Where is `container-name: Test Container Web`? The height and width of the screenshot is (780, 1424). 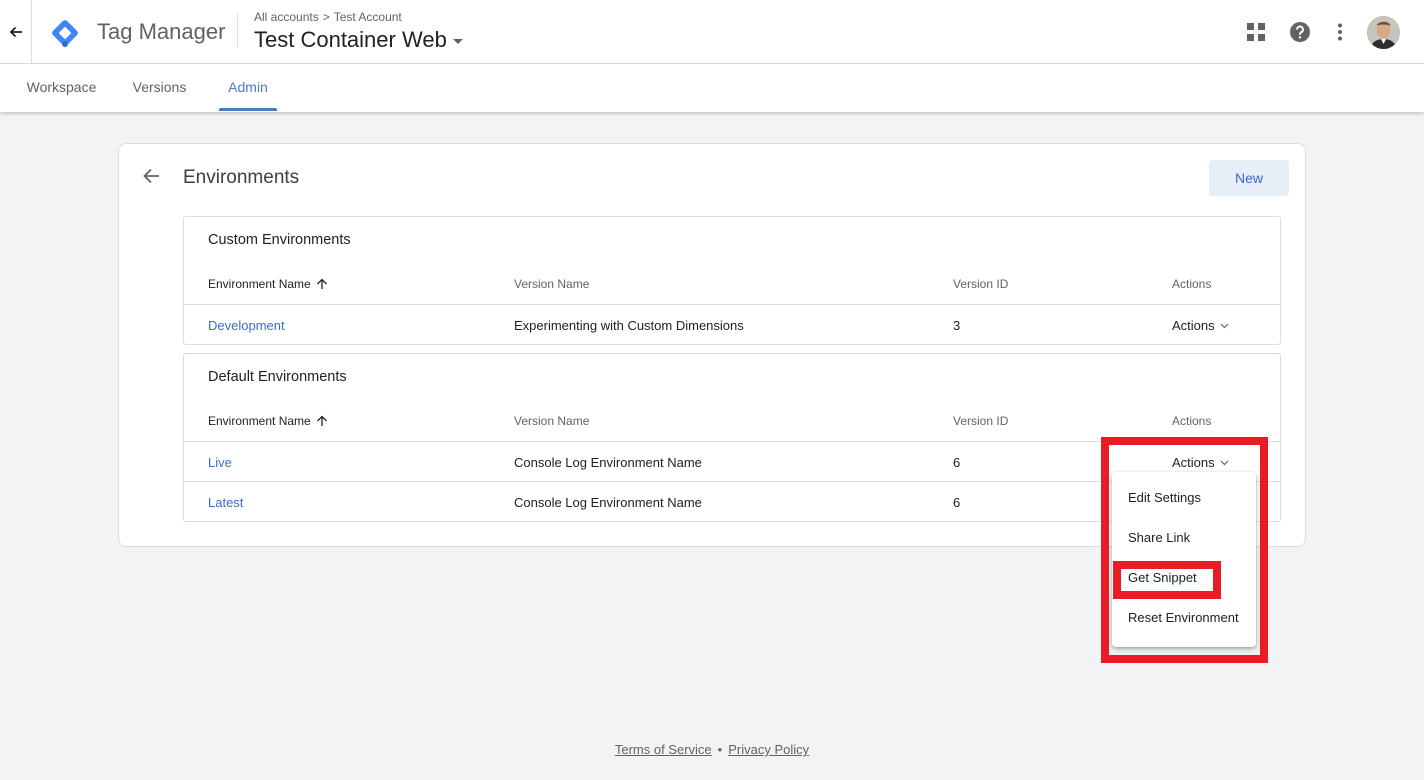 container-name: Test Container Web is located at coordinates (350, 39).